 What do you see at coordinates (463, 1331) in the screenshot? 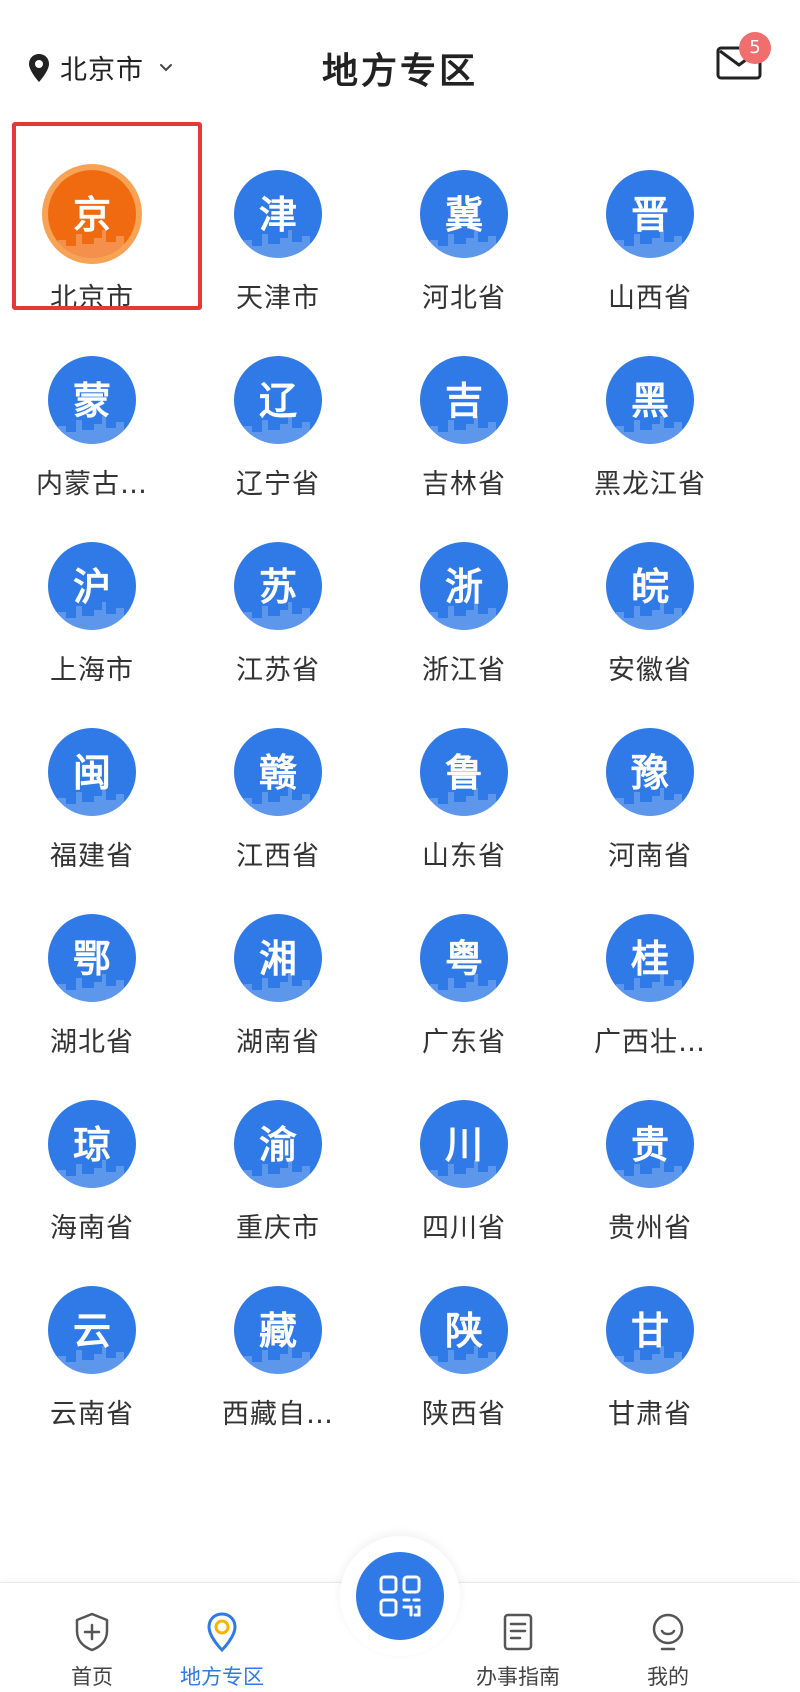
I see `region-glyph: 陕` at bounding box center [463, 1331].